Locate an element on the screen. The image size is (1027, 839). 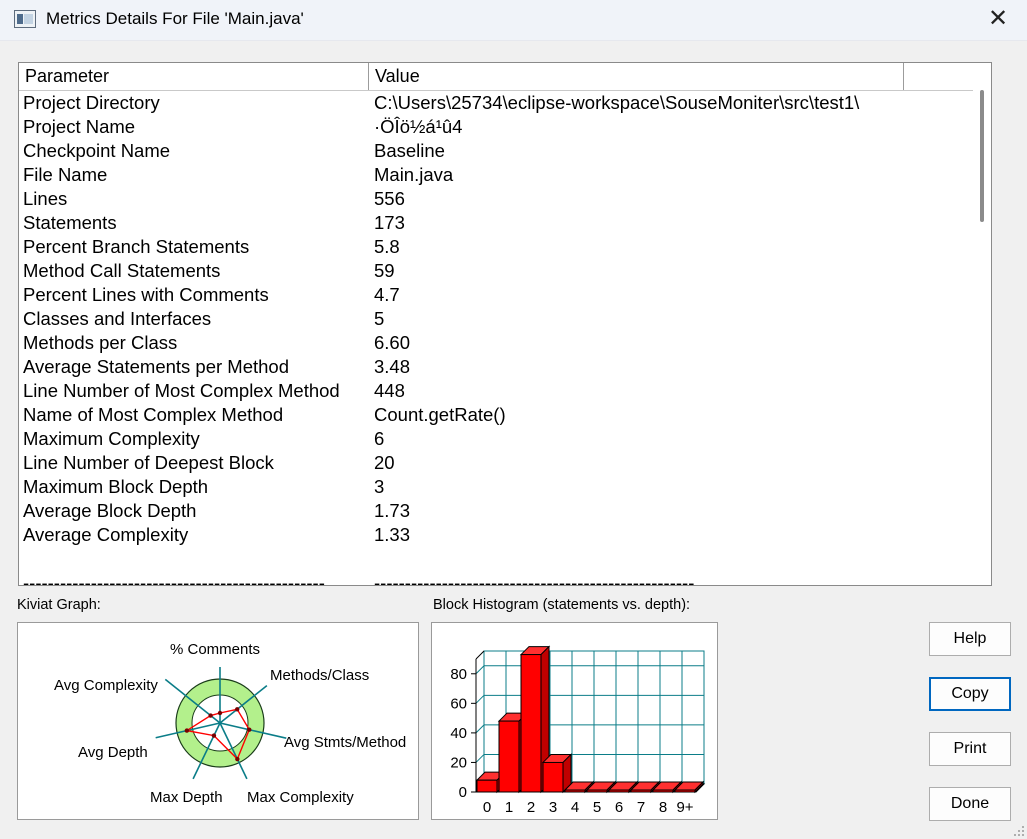
table-row: Classes and Interfaces 5 is located at coordinates (505, 319).